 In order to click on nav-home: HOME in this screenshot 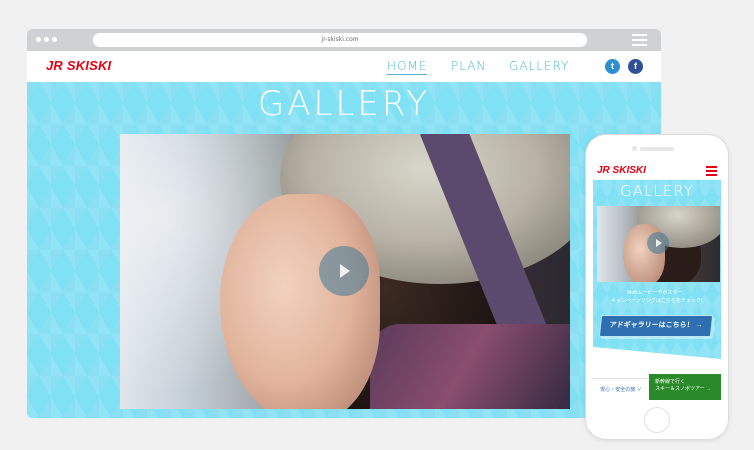, I will do `click(407, 67)`.